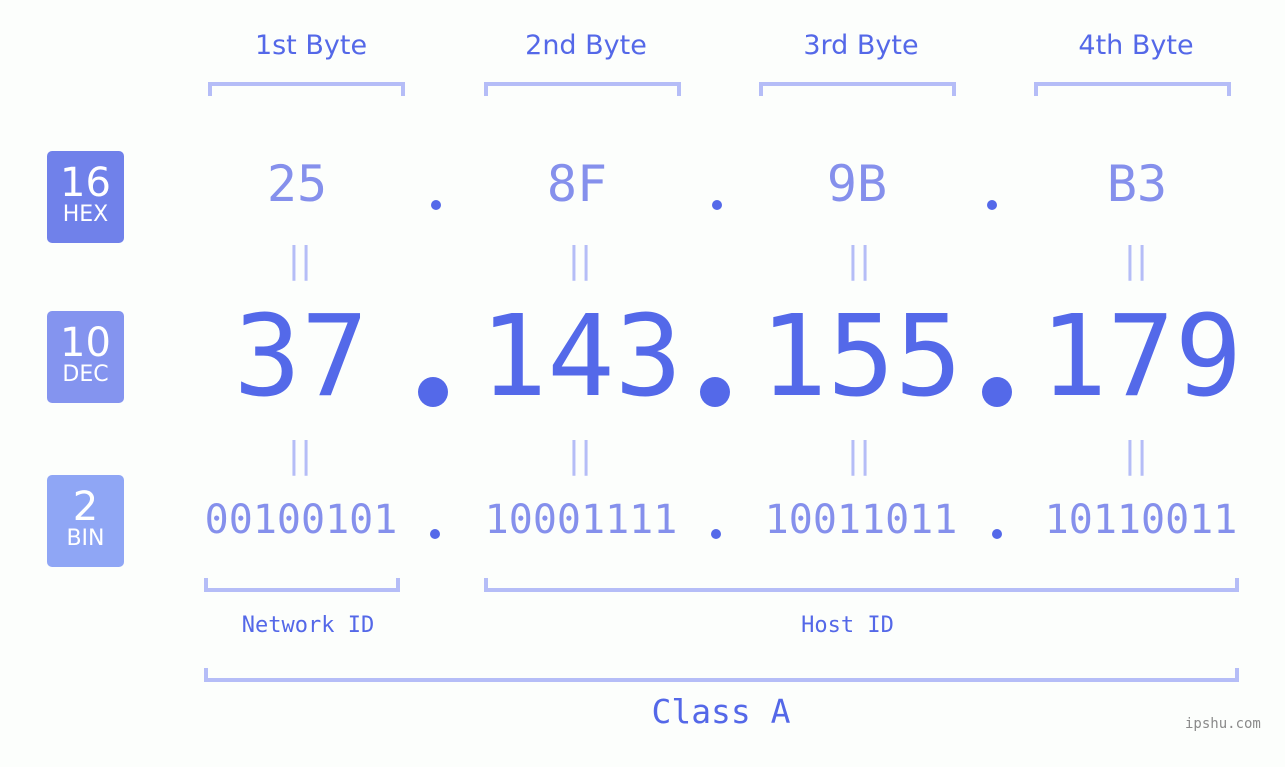  I want to click on dec-byte-2: 143, so click(581, 357).